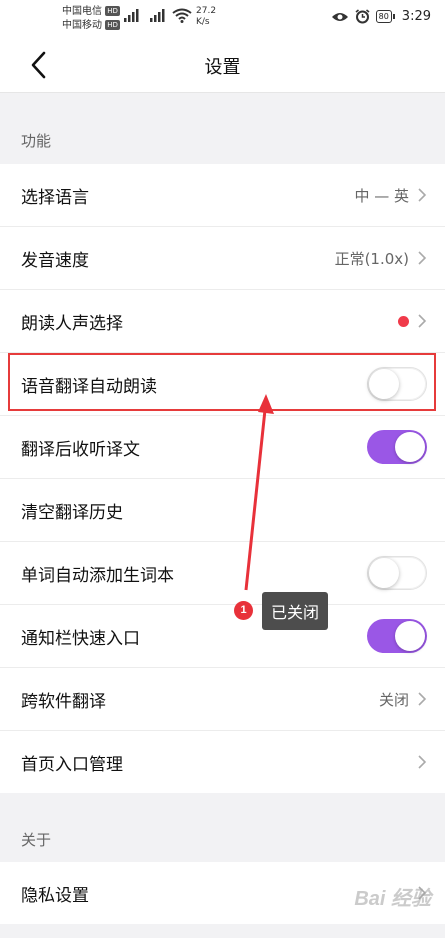 This screenshot has height=938, width=445. I want to click on row-listen-translation: 翻译后收听译文, so click(222, 447).